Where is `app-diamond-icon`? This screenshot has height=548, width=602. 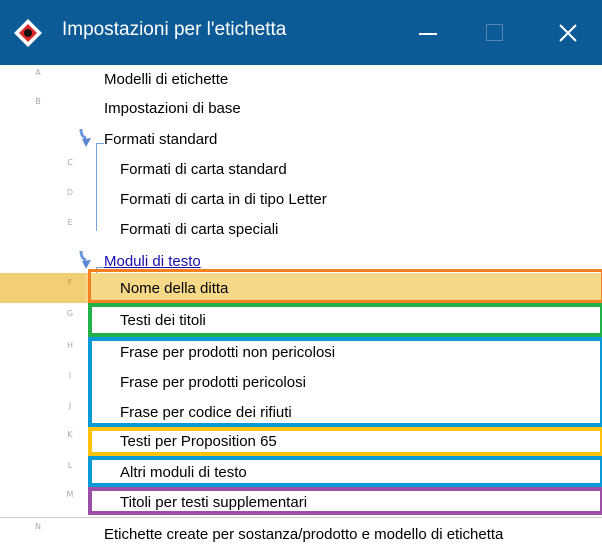
app-diamond-icon is located at coordinates (28, 33).